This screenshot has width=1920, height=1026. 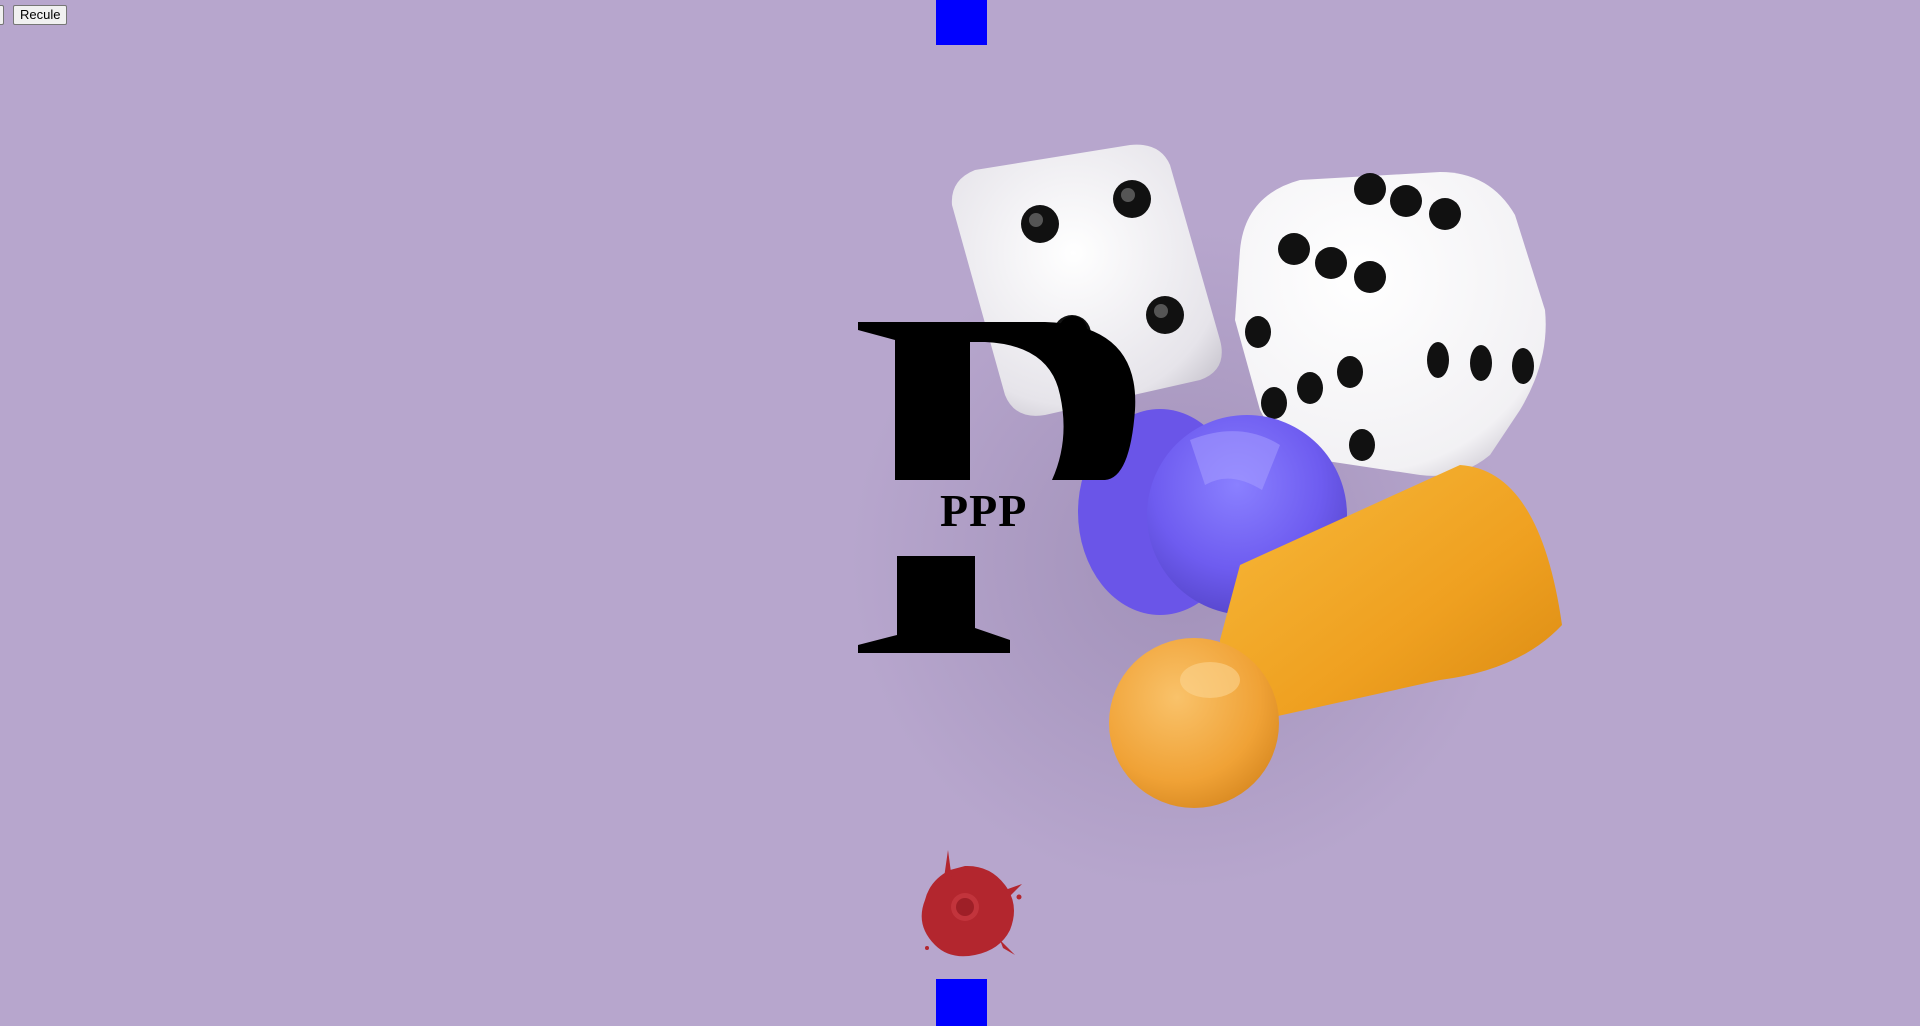 What do you see at coordinates (984, 510) in the screenshot?
I see `logo-subtitle: PPP` at bounding box center [984, 510].